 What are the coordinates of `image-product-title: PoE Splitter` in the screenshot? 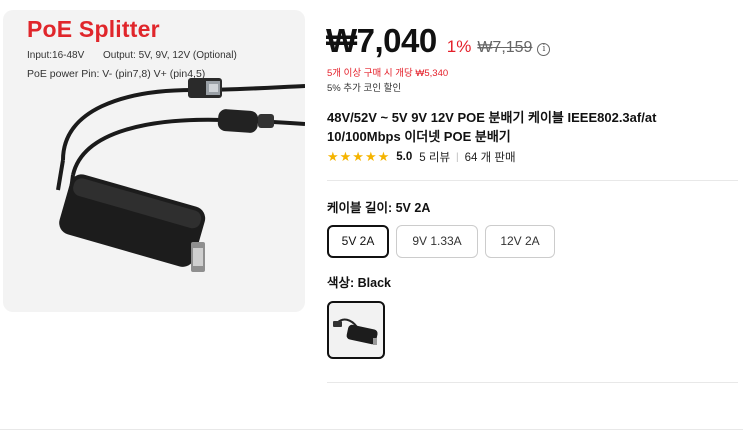 It's located at (93, 29).